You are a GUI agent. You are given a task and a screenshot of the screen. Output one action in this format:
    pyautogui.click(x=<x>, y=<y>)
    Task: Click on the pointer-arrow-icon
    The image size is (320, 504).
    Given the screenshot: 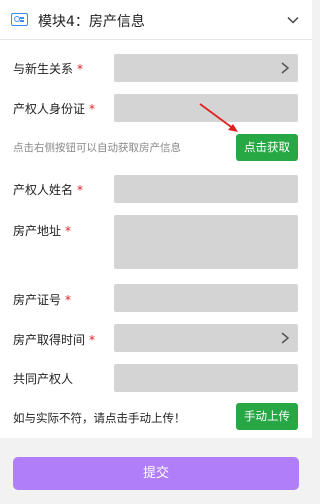 What is the action you would take?
    pyautogui.click(x=218, y=117)
    